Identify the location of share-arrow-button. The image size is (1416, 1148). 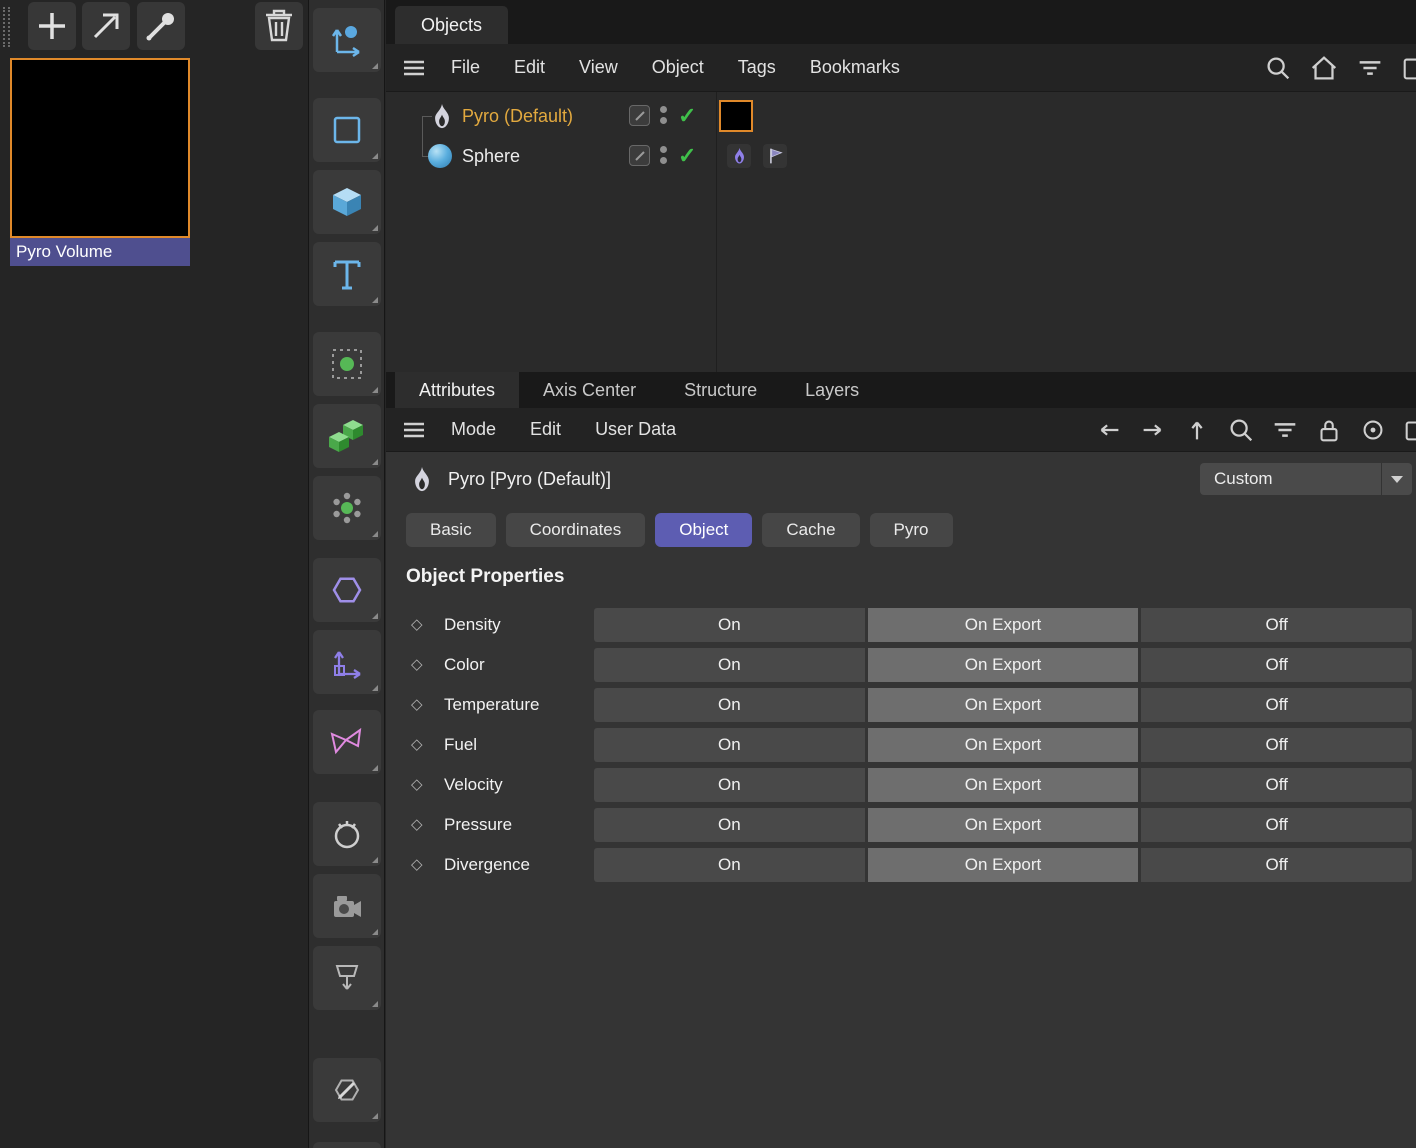
(106, 26).